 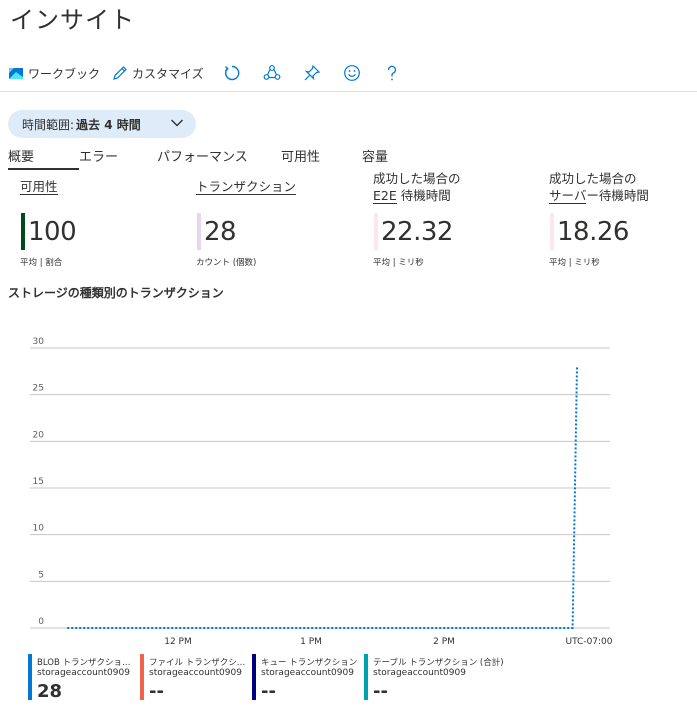 I want to click on metric-title-underlined: サーバ, so click(x=568, y=196).